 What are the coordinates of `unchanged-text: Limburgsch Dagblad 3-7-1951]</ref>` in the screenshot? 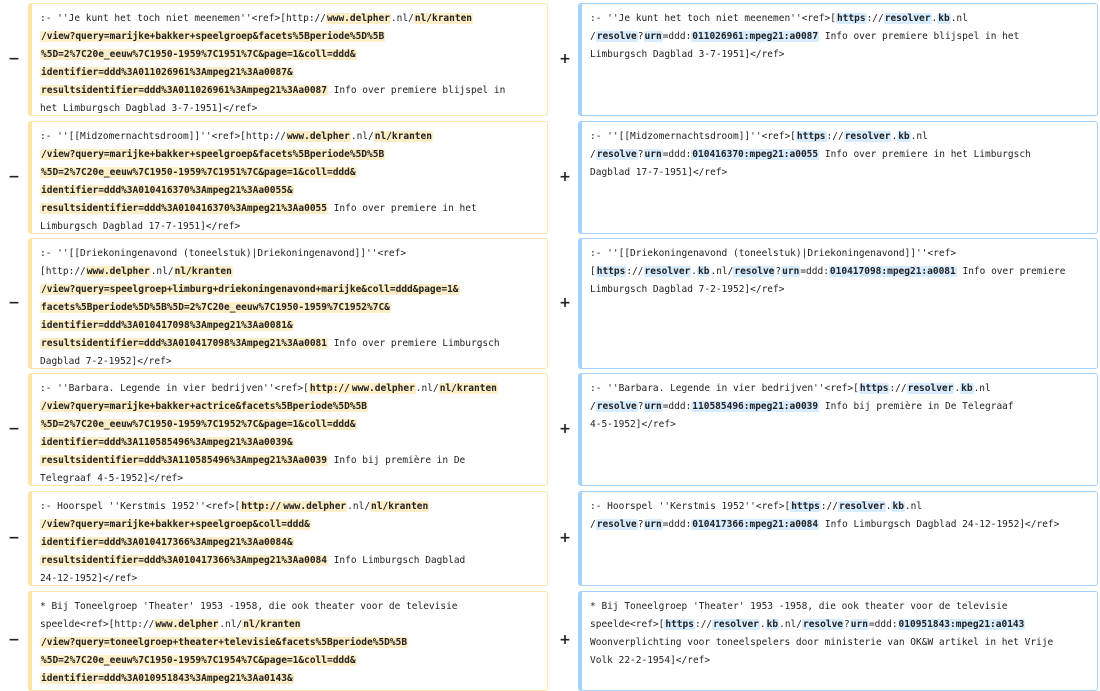 It's located at (687, 54).